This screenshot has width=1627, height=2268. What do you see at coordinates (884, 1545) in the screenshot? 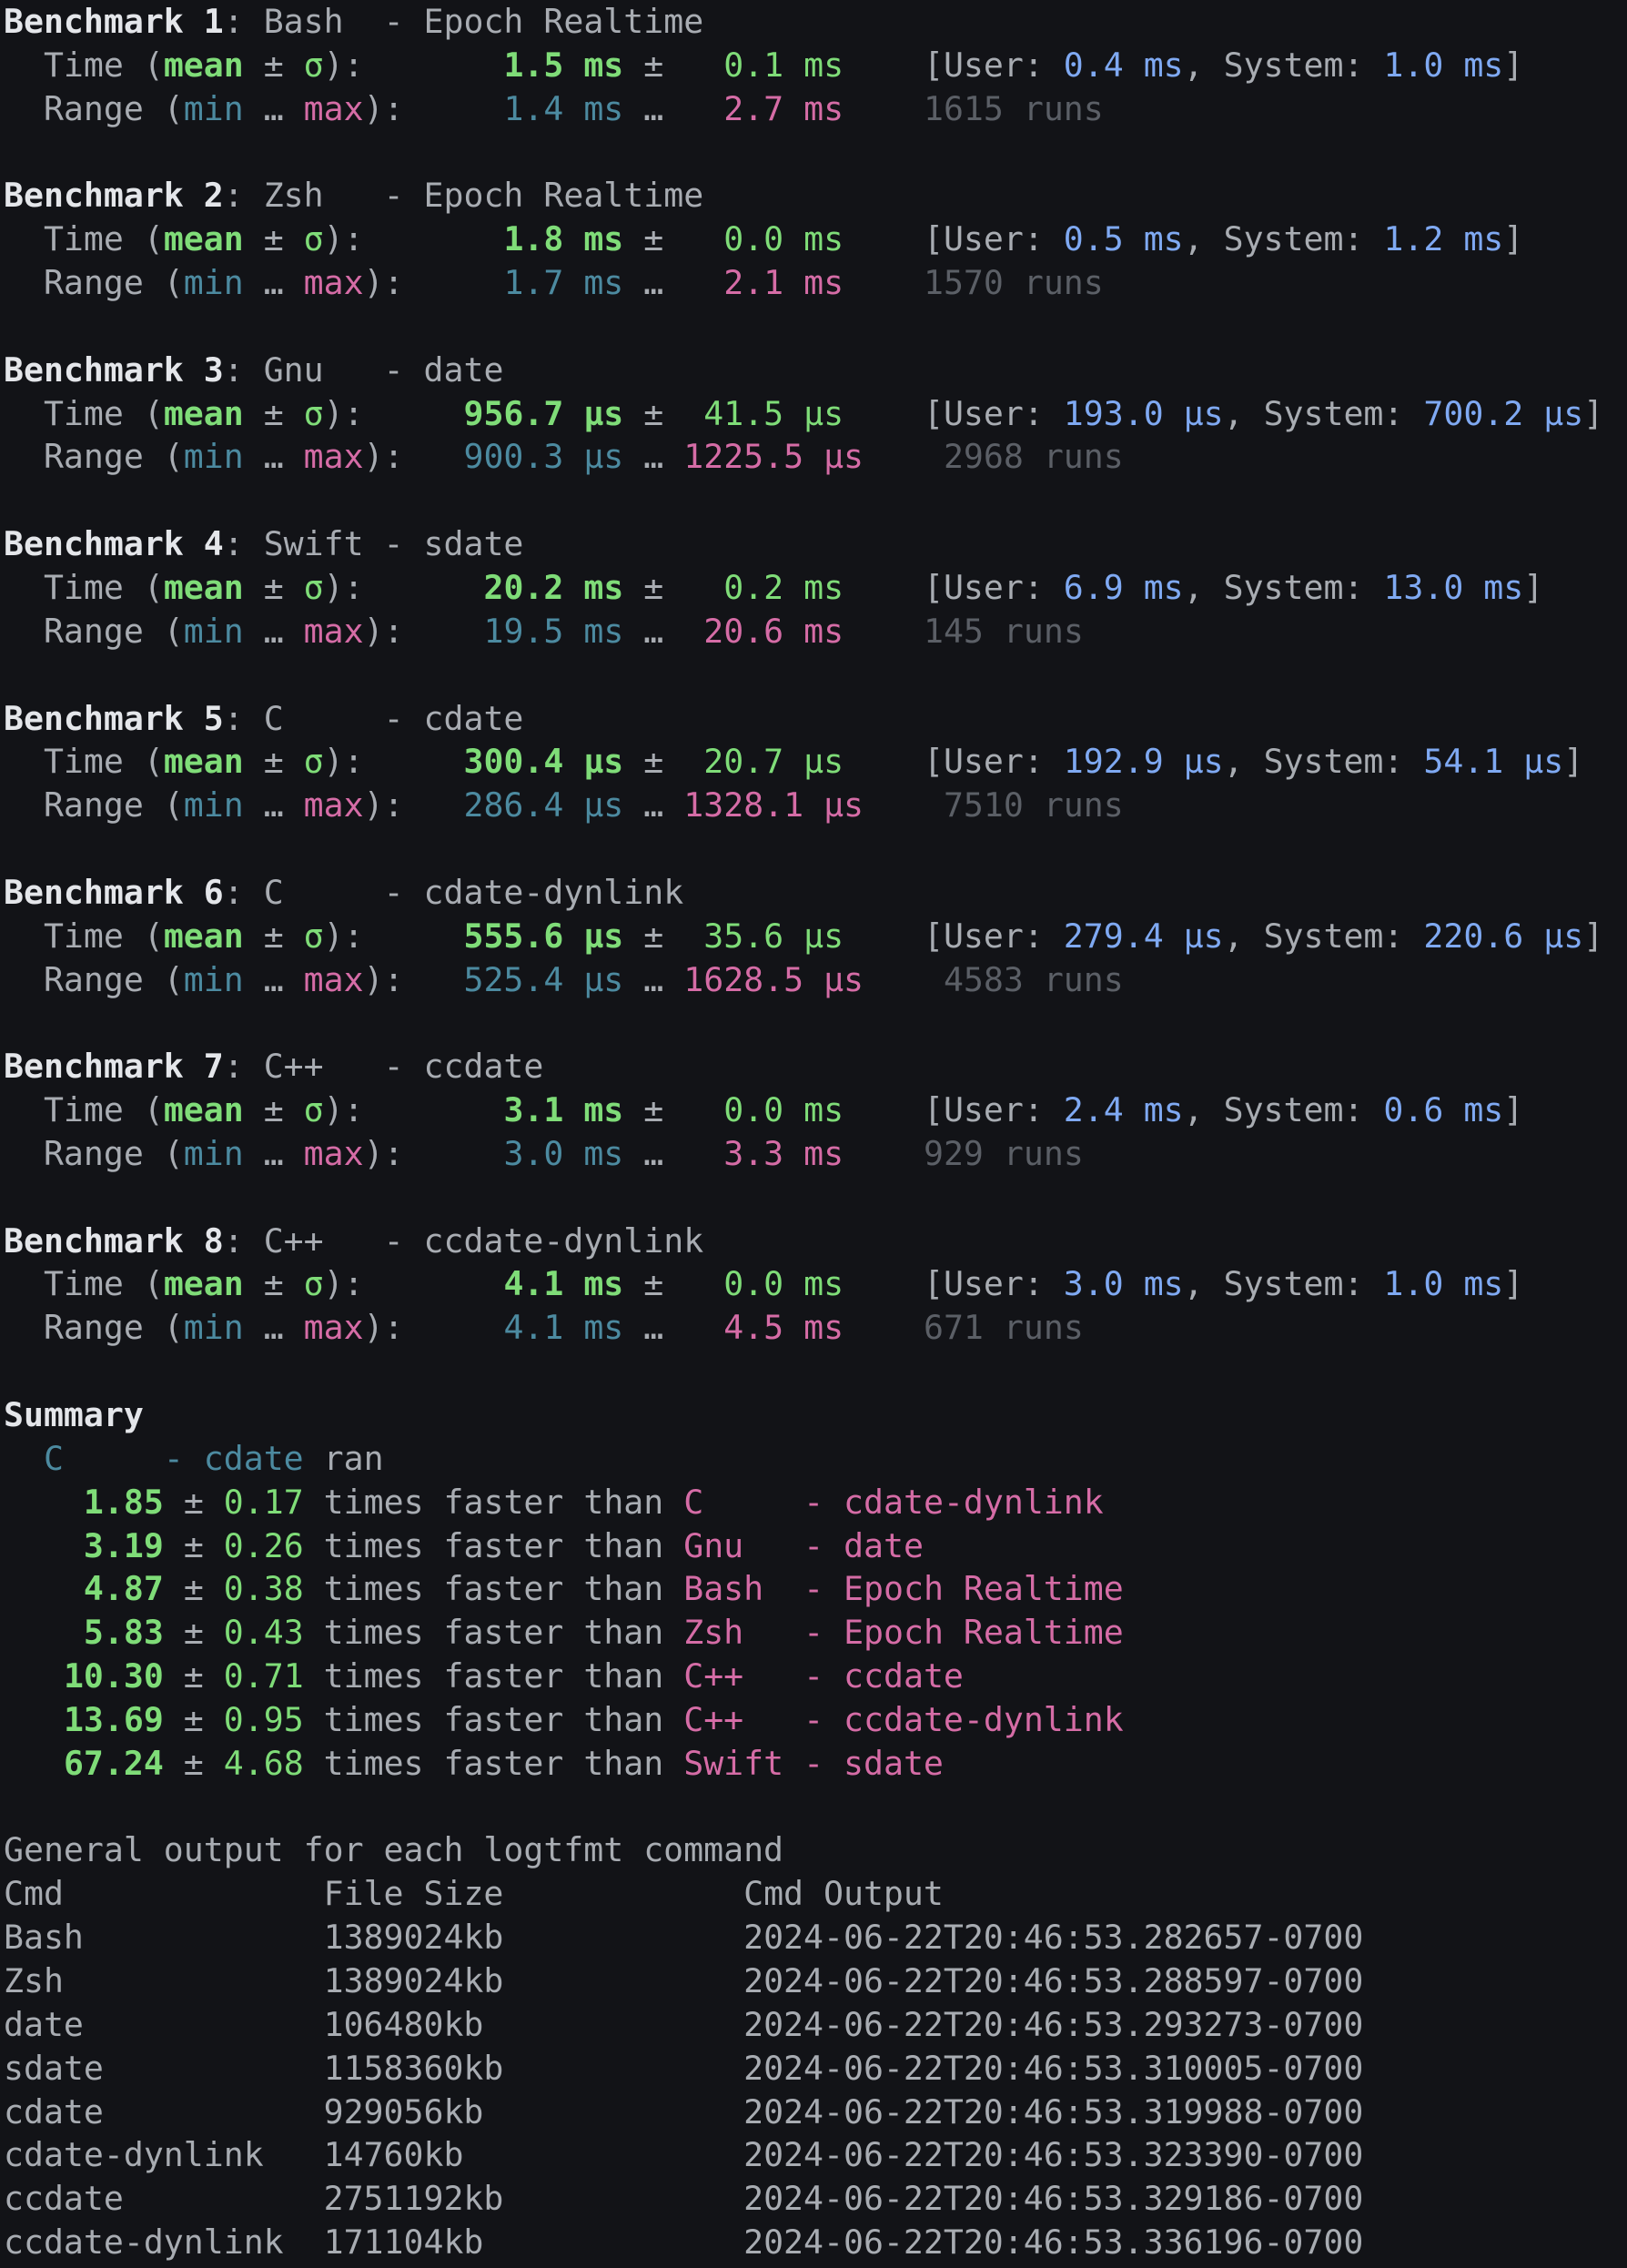
I see `compared-command: date` at bounding box center [884, 1545].